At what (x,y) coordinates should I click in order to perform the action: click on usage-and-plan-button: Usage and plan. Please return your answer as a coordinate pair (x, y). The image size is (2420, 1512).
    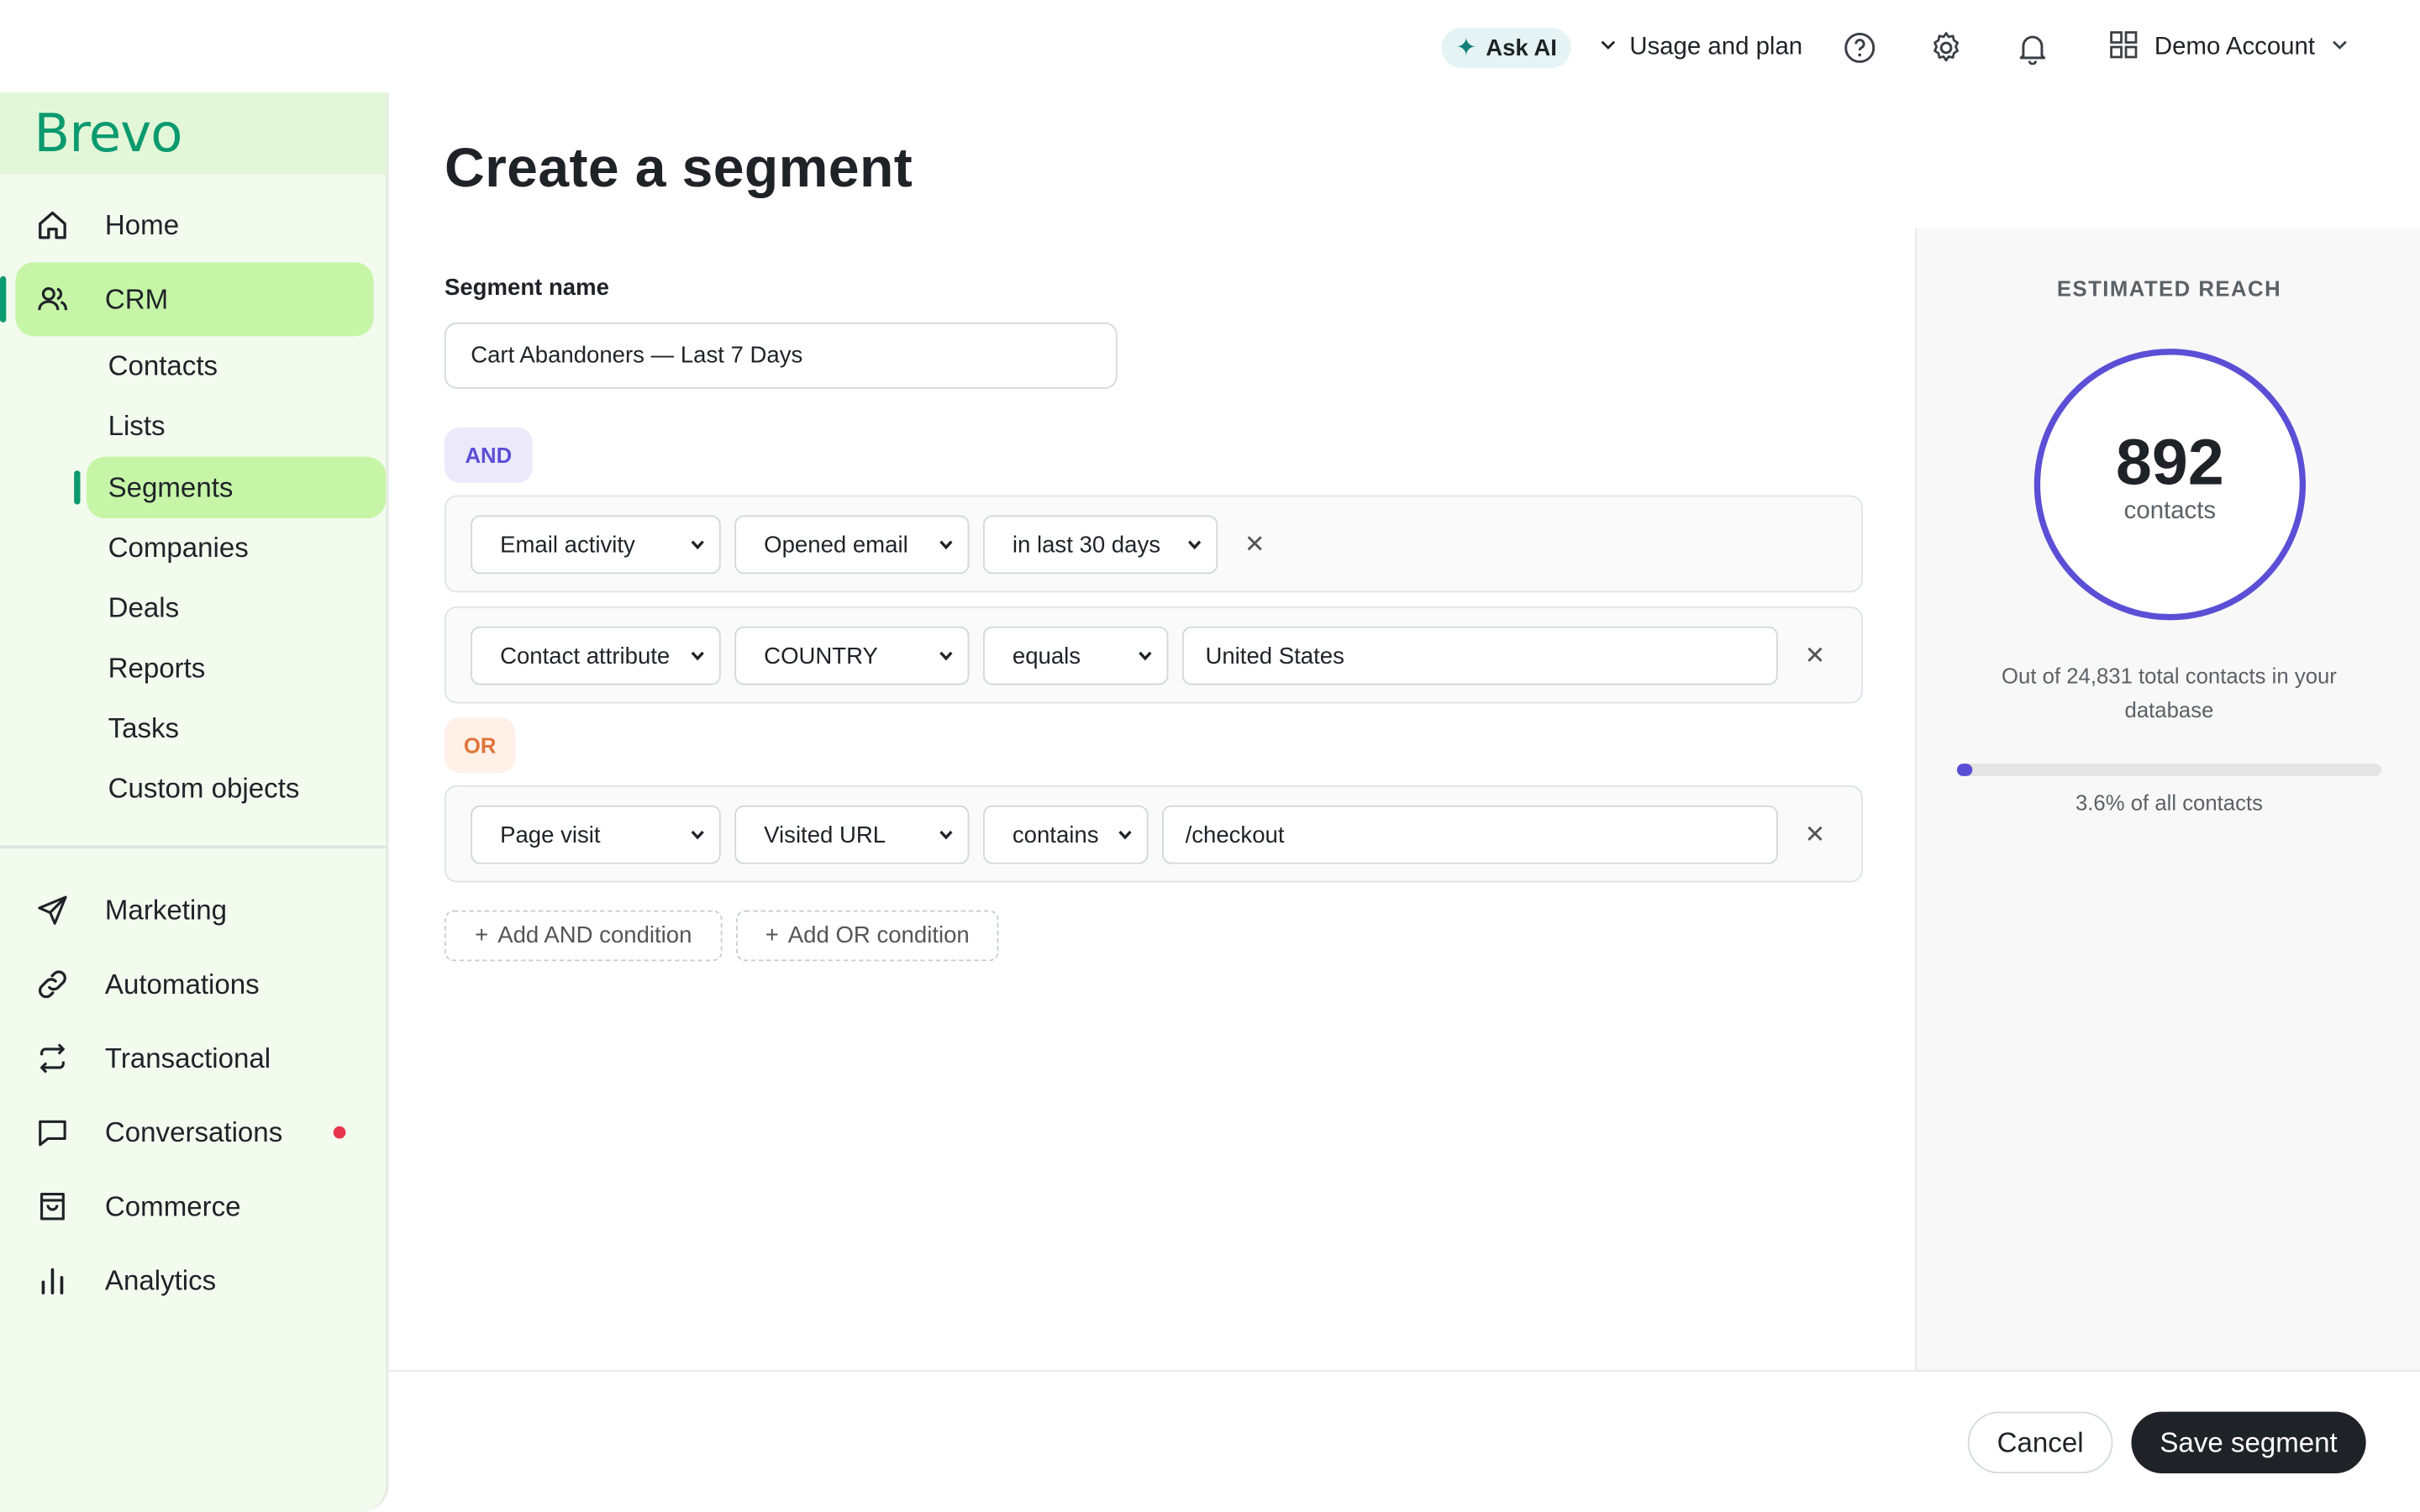
    Looking at the image, I should click on (1701, 47).